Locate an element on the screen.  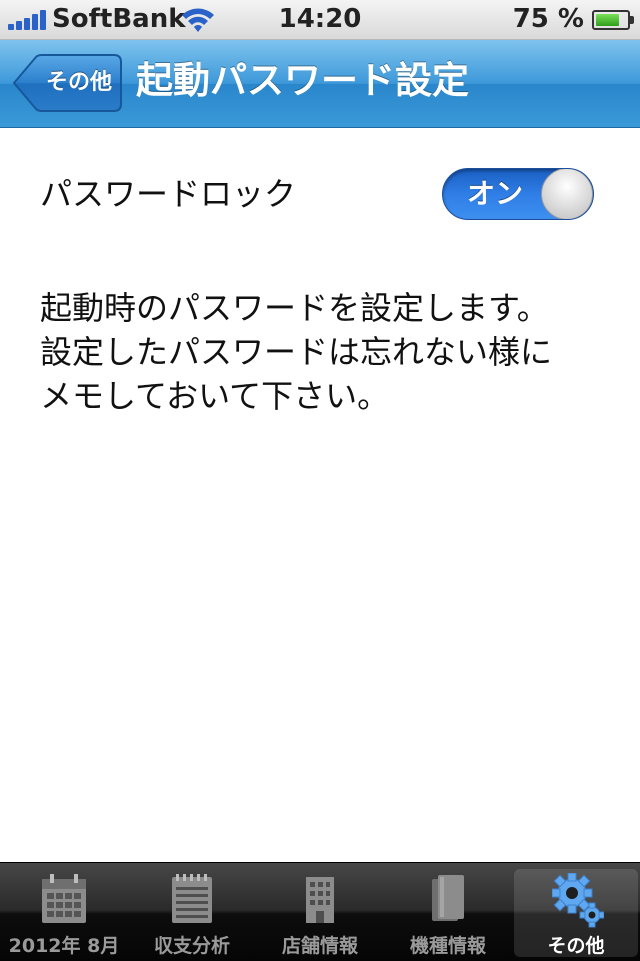
status-bar: SoftBank 14:20 75 % is located at coordinates (320, 20).